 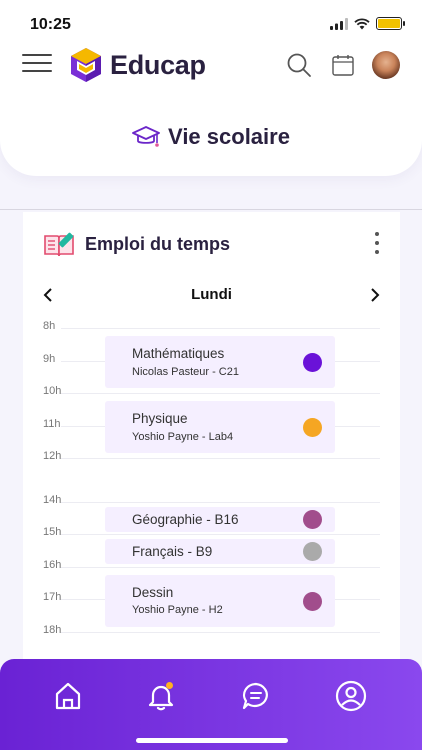 I want to click on home-indicator, so click(x=212, y=740).